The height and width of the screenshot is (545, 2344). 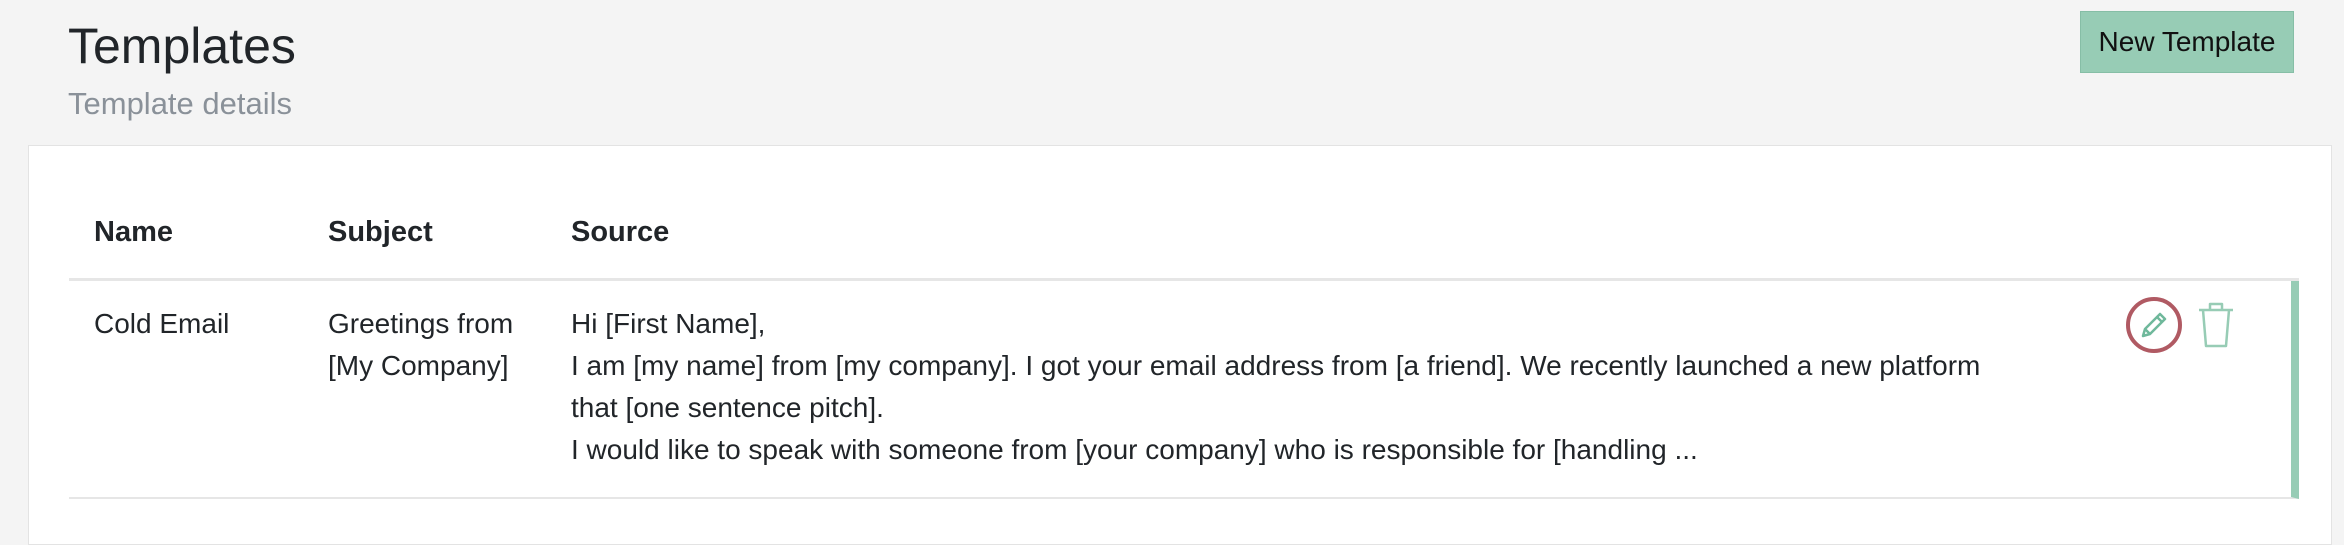 I want to click on pencil-icon, so click(x=2154, y=325).